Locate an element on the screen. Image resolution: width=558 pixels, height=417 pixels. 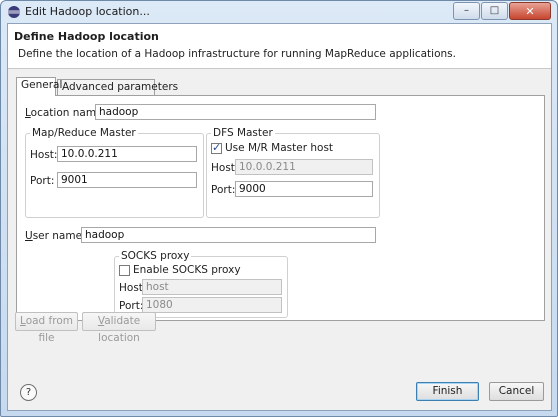
minimize-icon: – is located at coordinates (466, 10).